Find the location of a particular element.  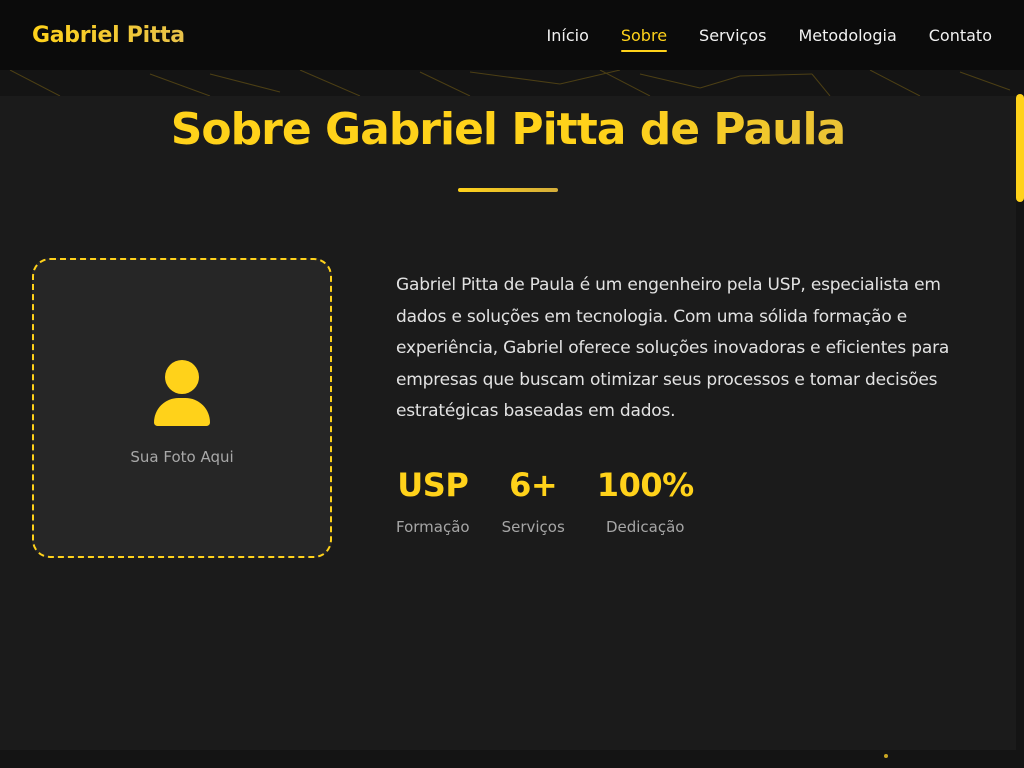

user-icon is located at coordinates (182, 393).